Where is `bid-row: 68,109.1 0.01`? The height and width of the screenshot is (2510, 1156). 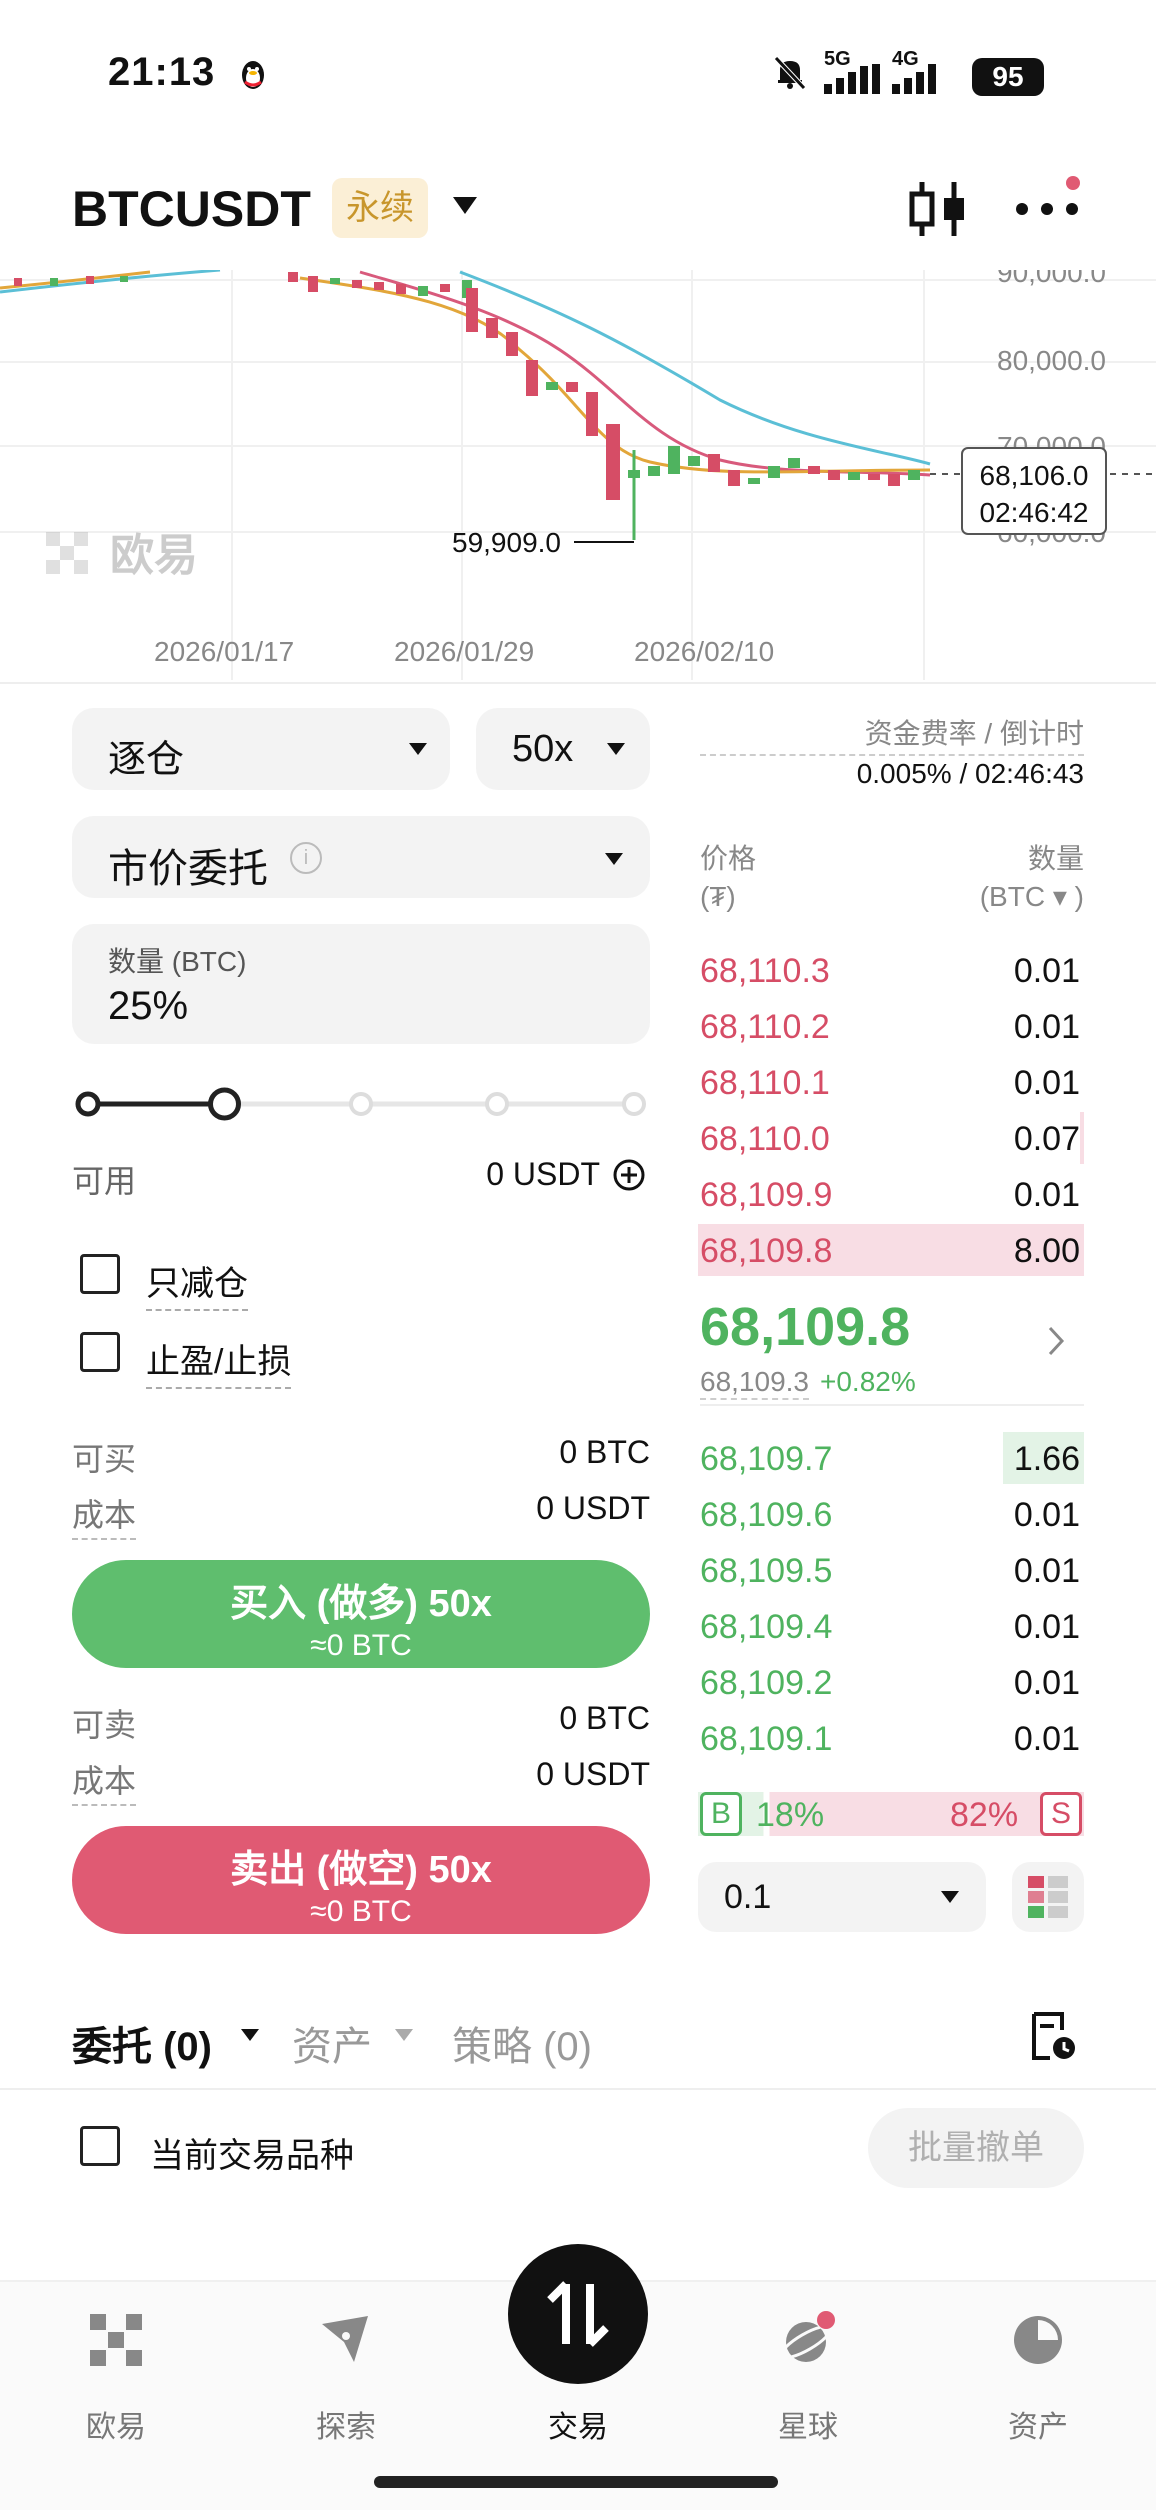
bid-row: 68,109.1 0.01 is located at coordinates (891, 1738).